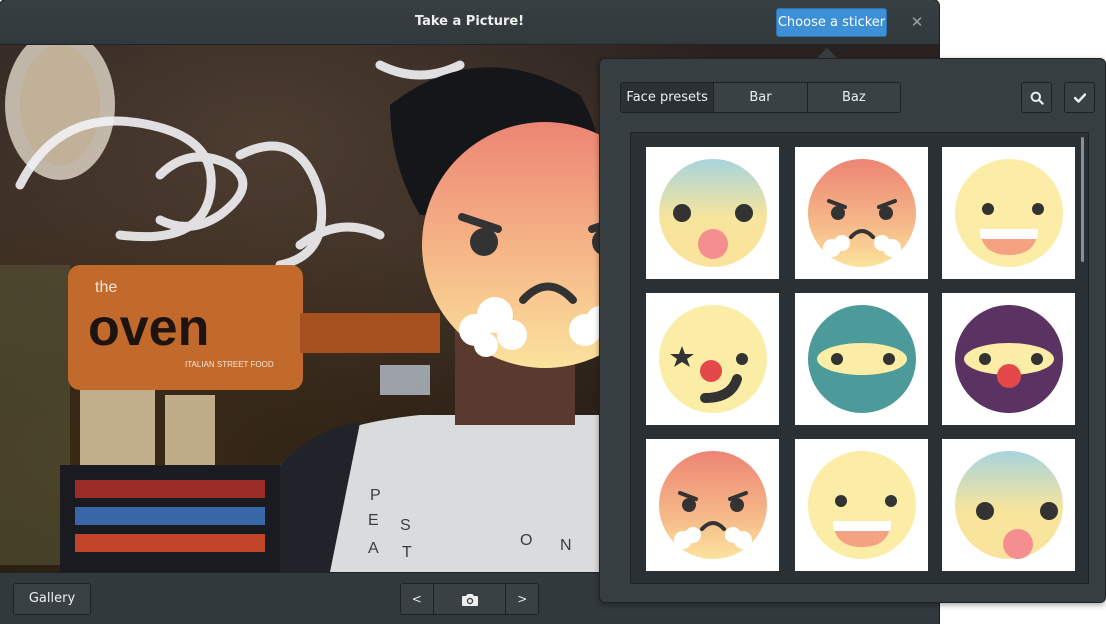  What do you see at coordinates (375, 495) in the screenshot?
I see `svg-text: P` at bounding box center [375, 495].